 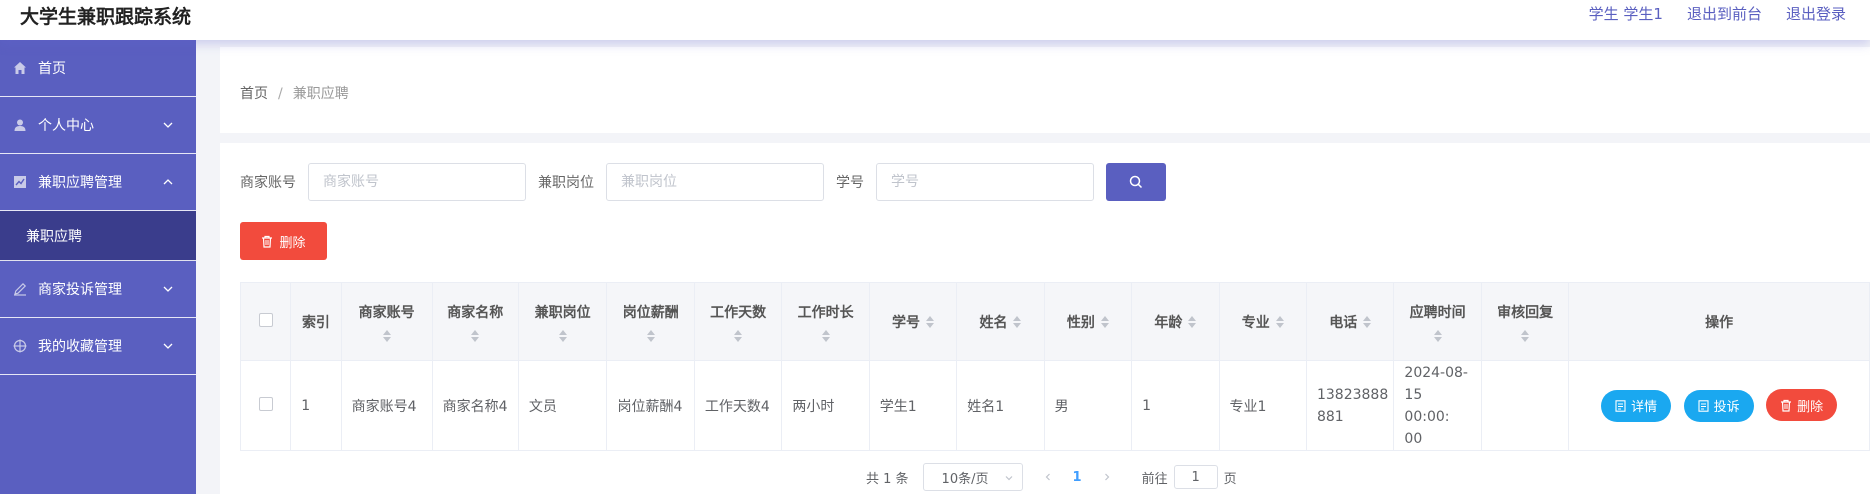 I want to click on row-delete-button: 删除, so click(x=1802, y=405).